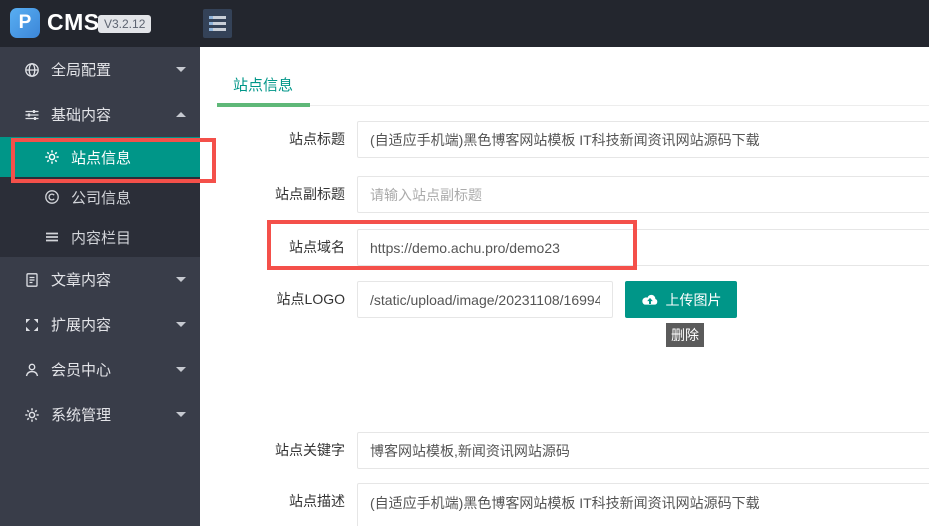 The image size is (929, 526). Describe the element at coordinates (485, 299) in the screenshot. I see `site-logo-input` at that location.